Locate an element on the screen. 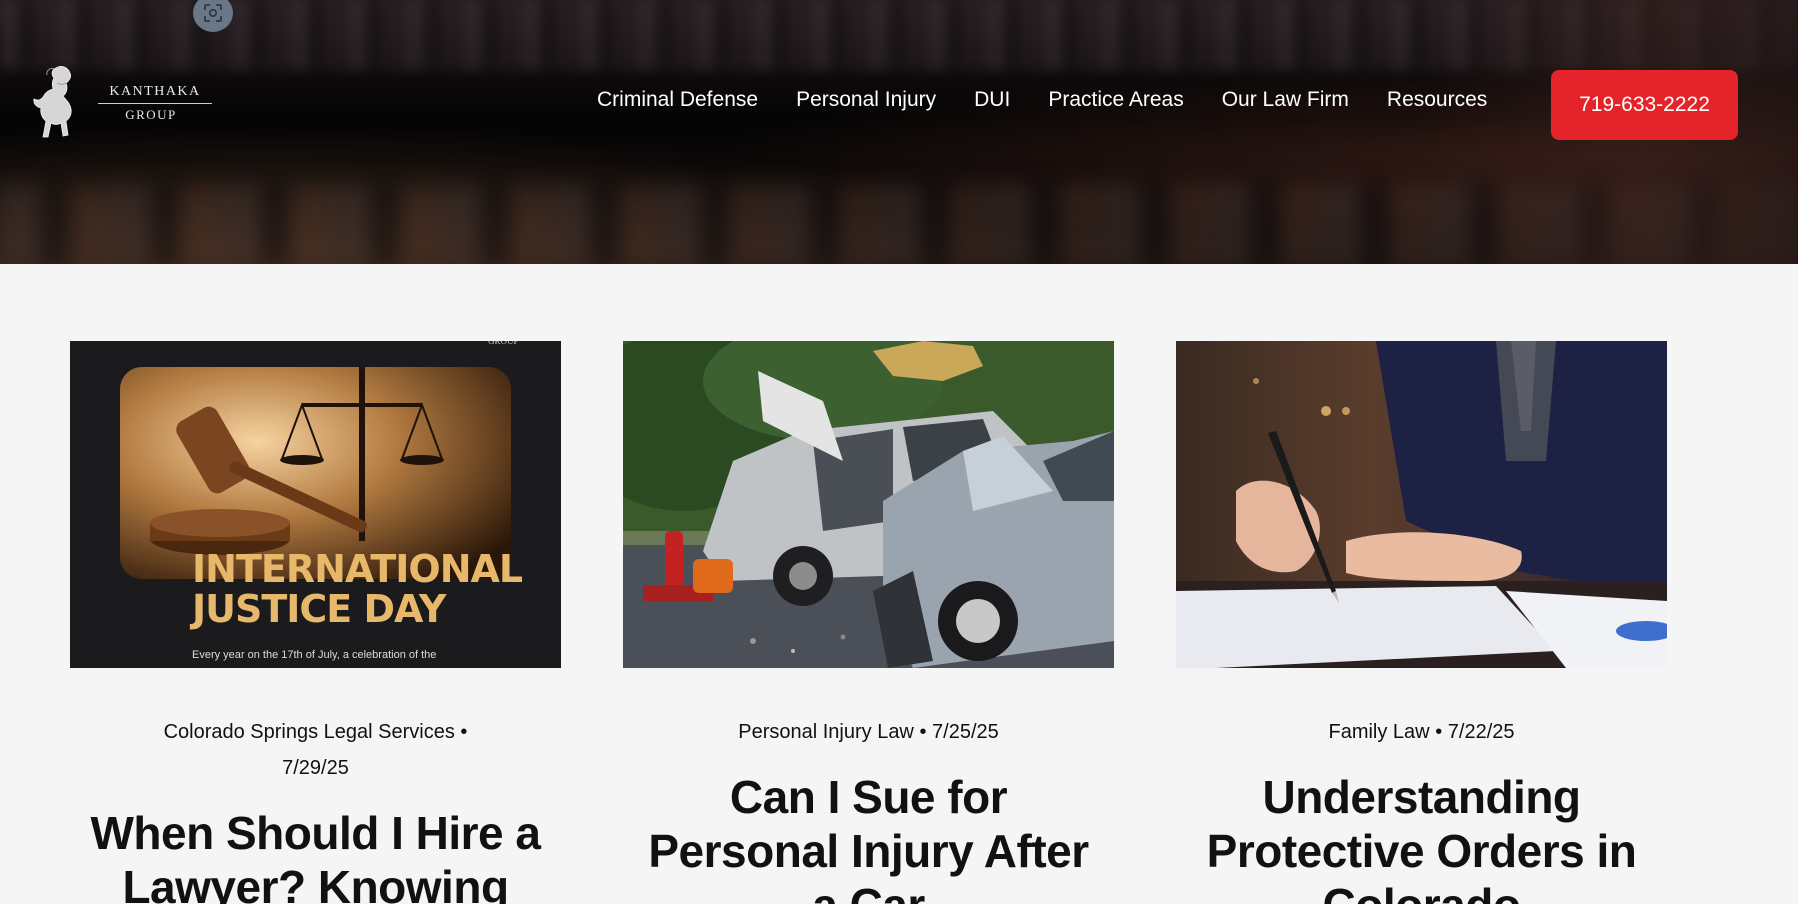  post-title: When Should I Hire a Lawyer? Knowing is located at coordinates (315, 855).